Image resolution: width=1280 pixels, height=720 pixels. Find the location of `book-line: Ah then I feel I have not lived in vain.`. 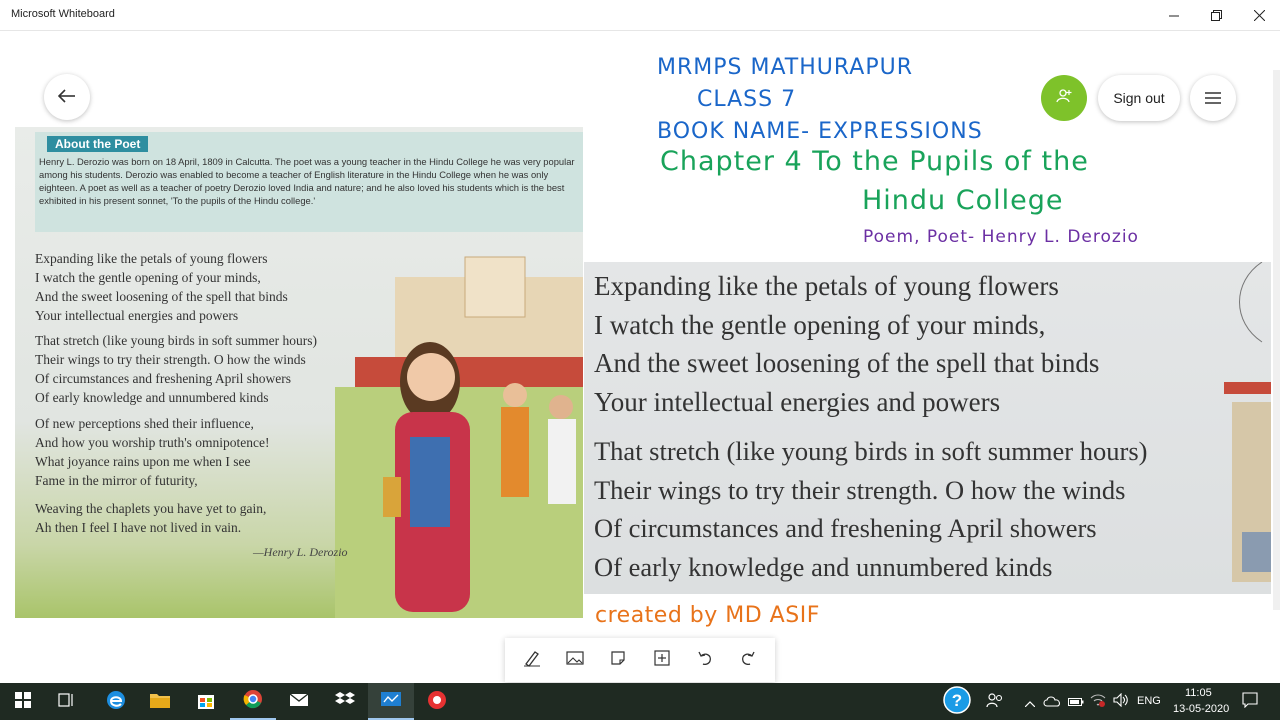

book-line: Ah then I feel I have not lived in vain. is located at coordinates (138, 527).